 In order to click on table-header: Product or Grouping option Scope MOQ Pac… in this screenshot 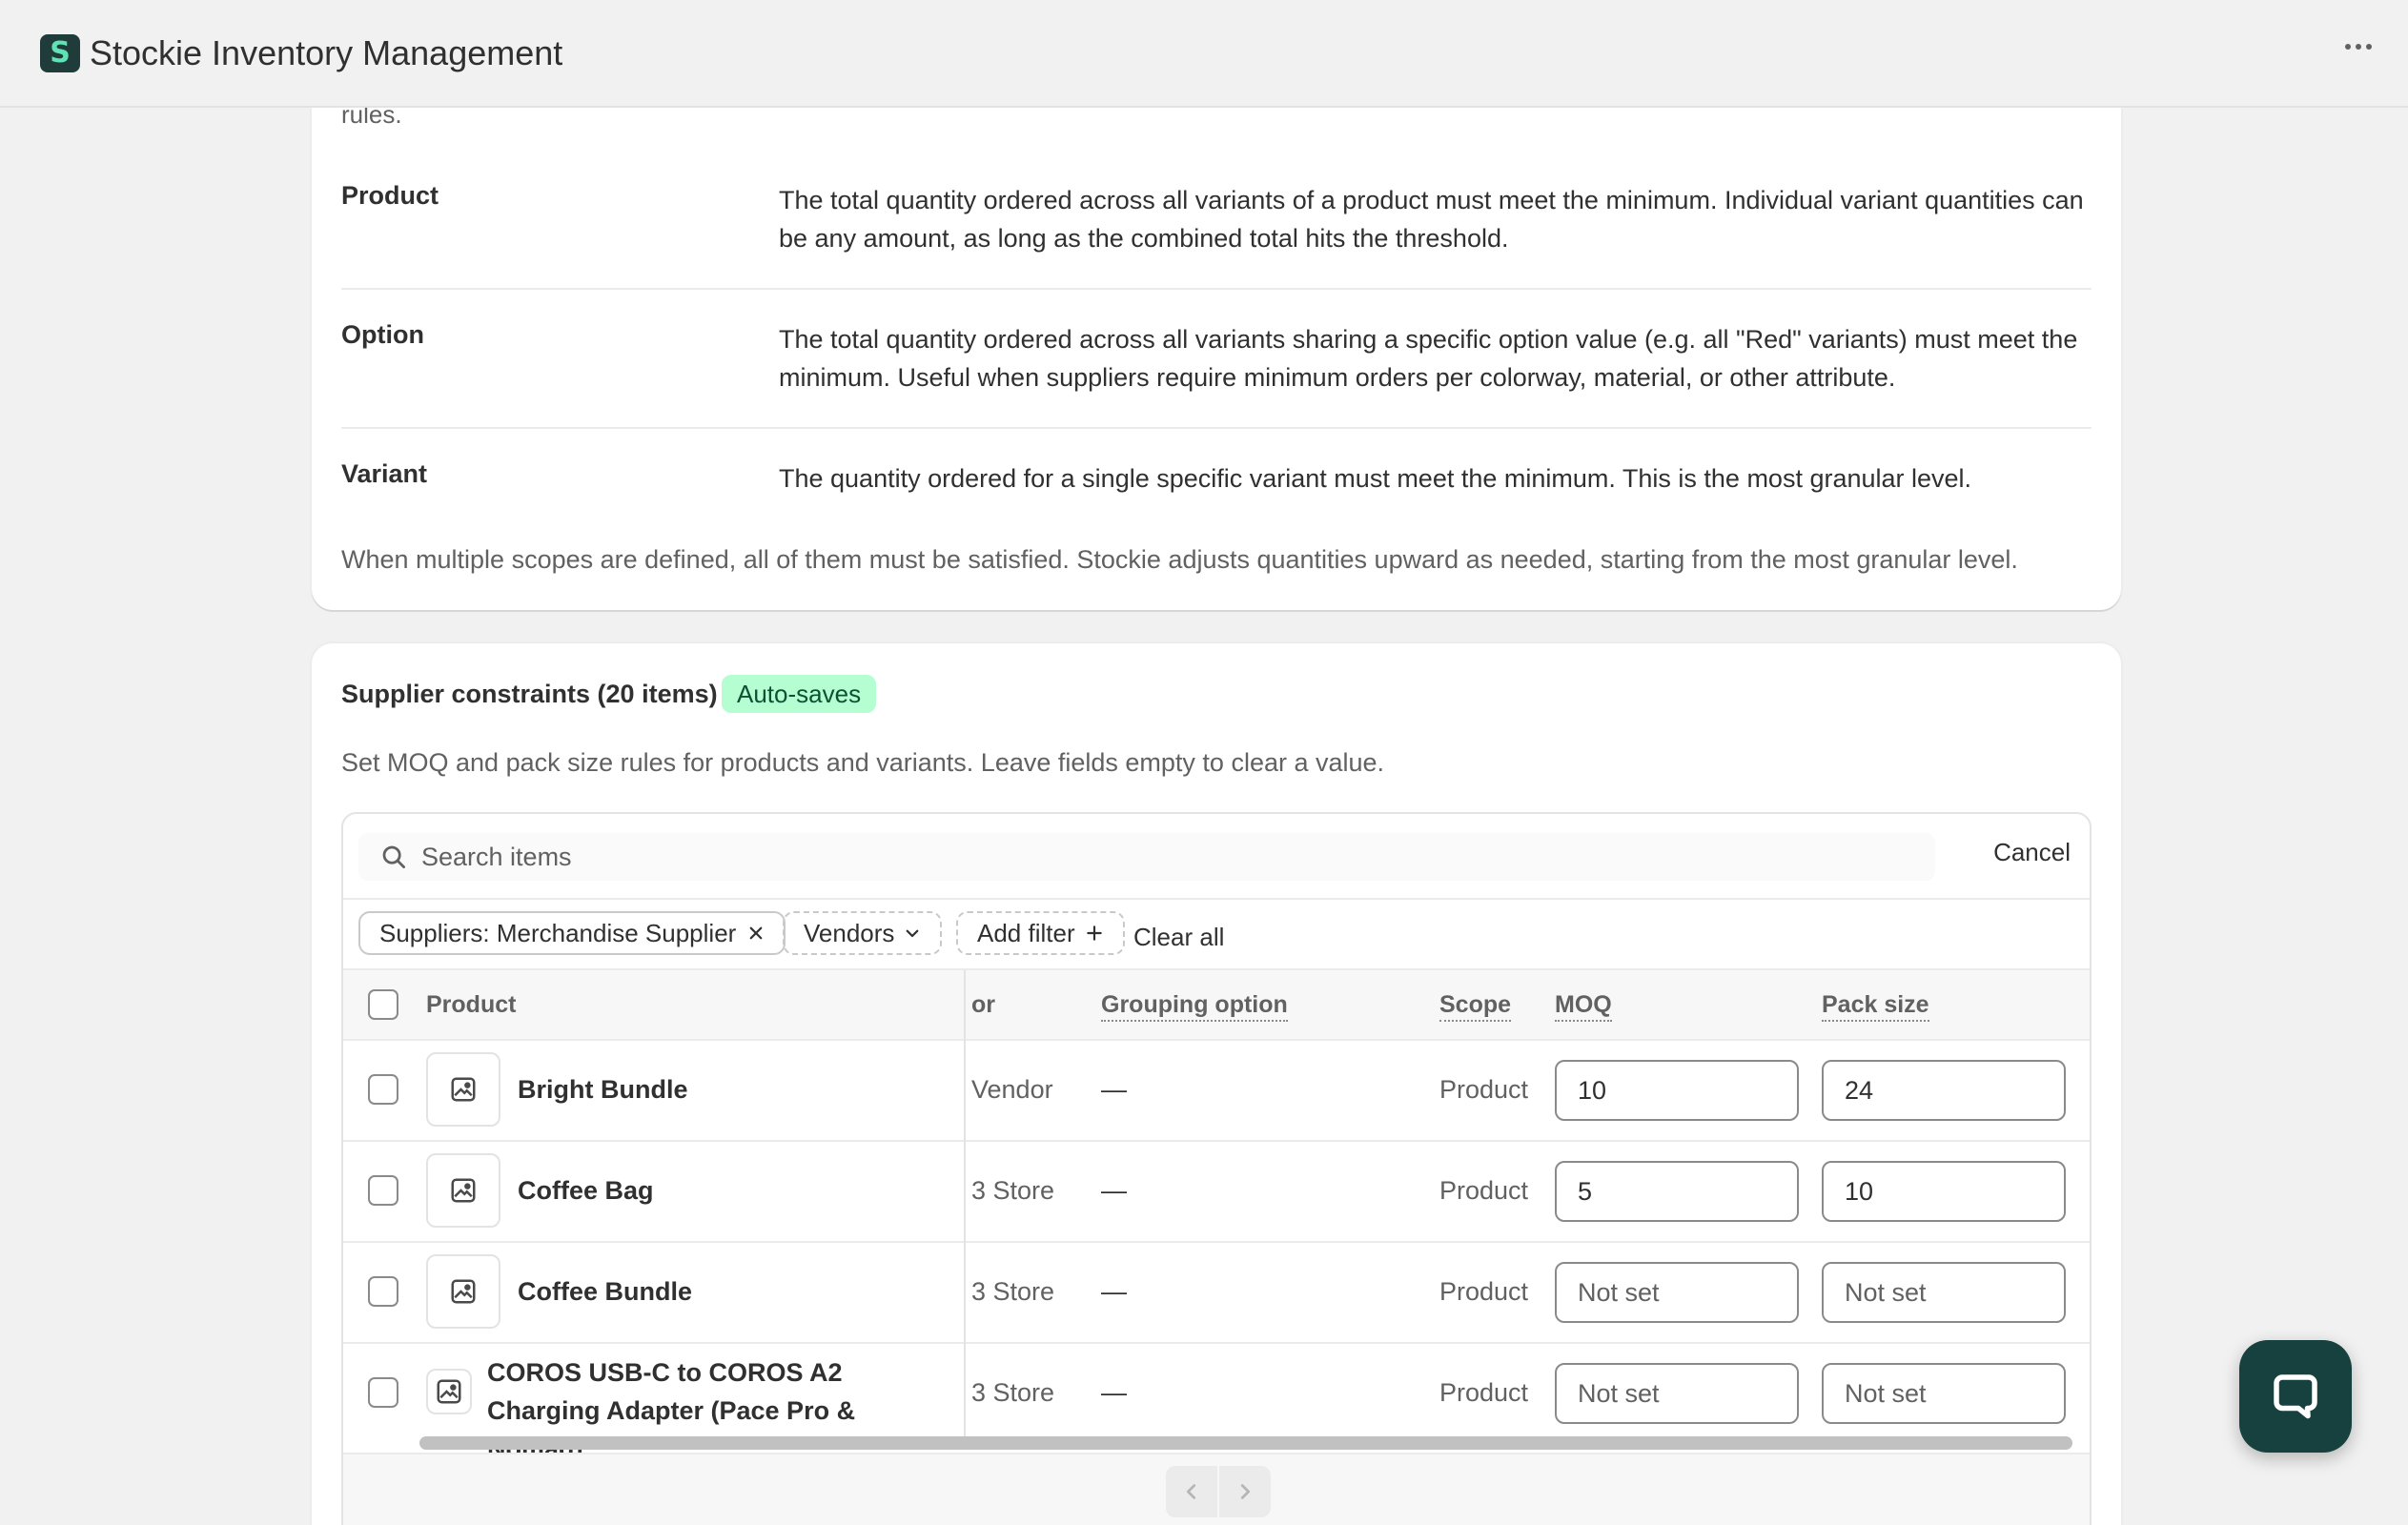, I will do `click(1216, 1006)`.